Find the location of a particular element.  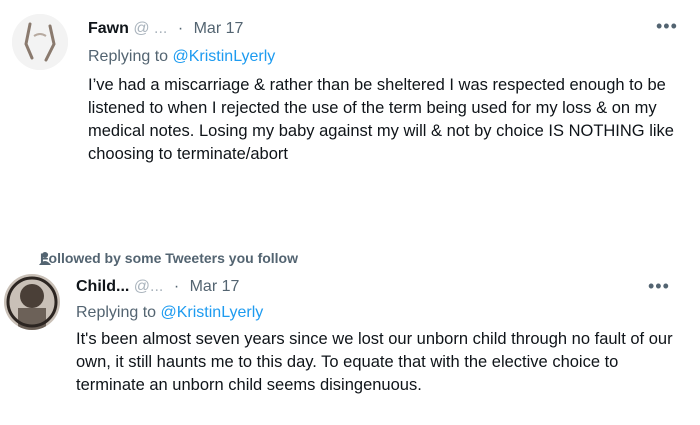

tweet-header: Fawn @ ... · Mar 17 is located at coordinates (165, 29).